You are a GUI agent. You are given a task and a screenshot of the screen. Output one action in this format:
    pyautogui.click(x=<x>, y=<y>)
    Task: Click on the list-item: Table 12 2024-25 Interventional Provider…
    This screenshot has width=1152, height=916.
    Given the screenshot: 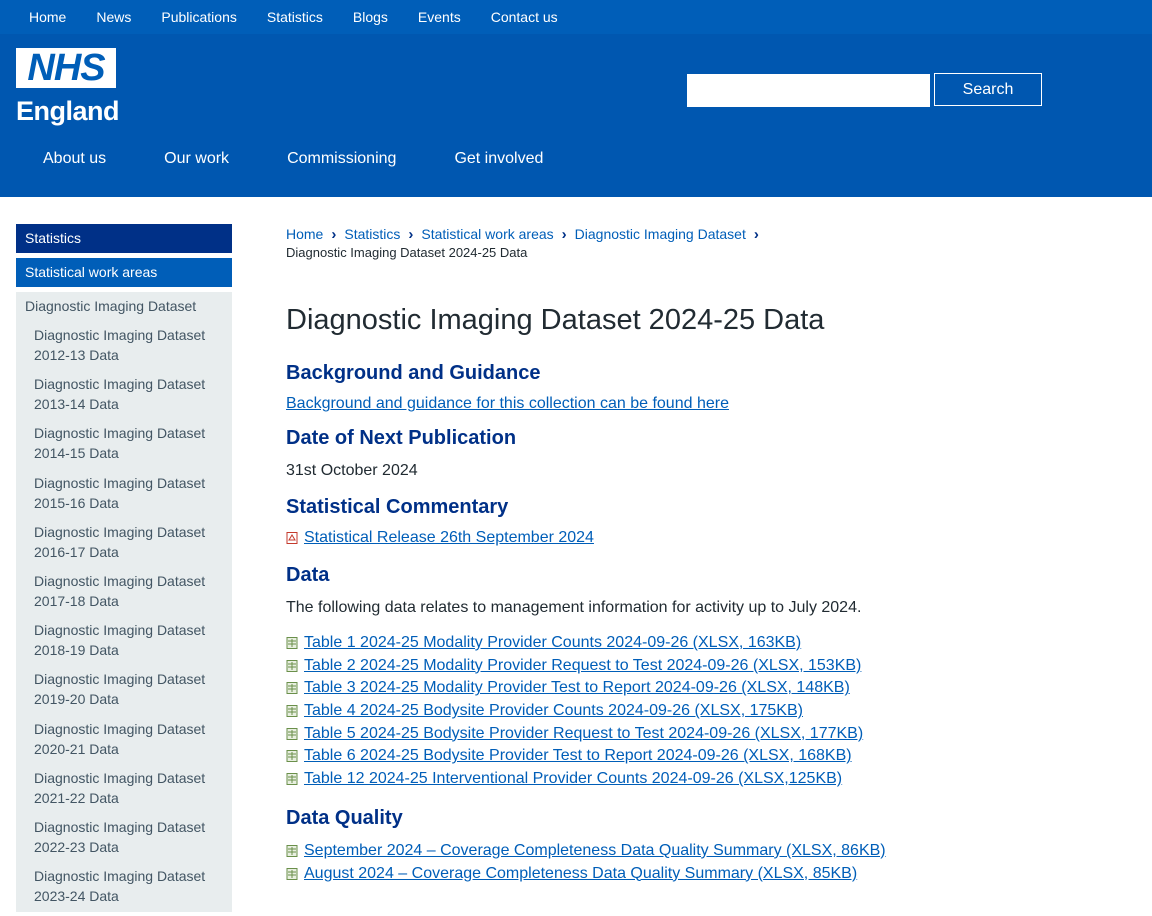 What is the action you would take?
    pyautogui.click(x=636, y=779)
    